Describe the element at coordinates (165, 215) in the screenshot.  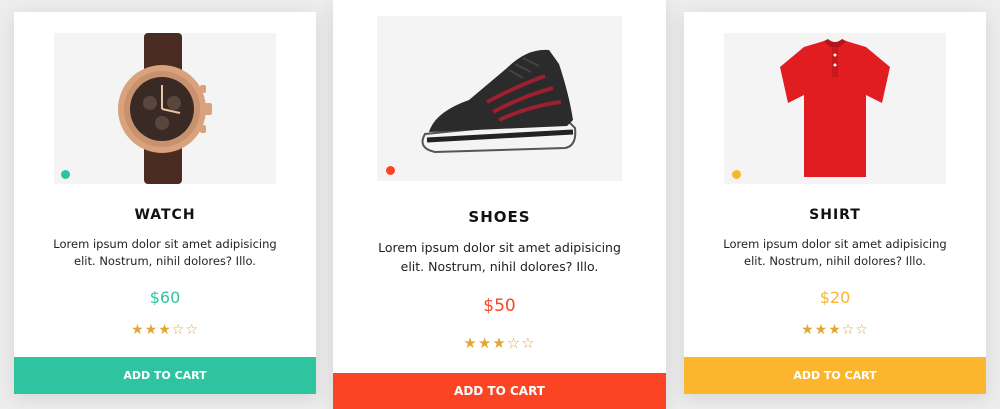
I see `product-title: WATCH` at that location.